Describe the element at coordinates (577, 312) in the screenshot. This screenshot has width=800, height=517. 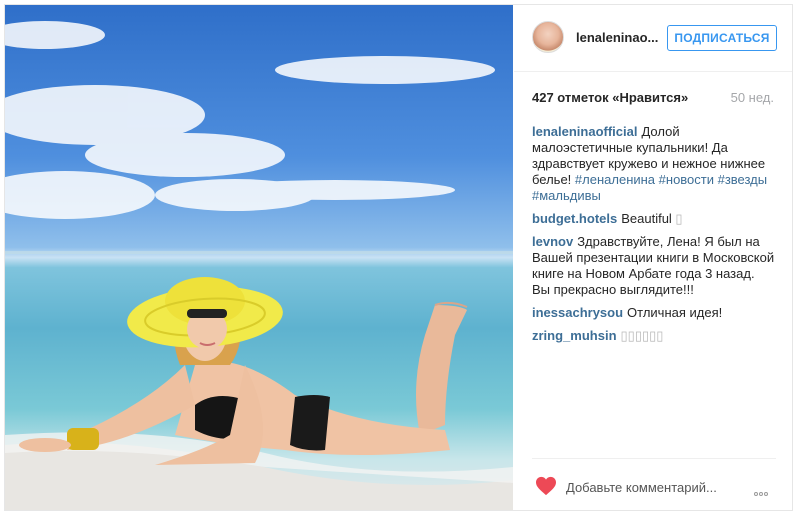
I see `comment-username: inessachrysou` at that location.